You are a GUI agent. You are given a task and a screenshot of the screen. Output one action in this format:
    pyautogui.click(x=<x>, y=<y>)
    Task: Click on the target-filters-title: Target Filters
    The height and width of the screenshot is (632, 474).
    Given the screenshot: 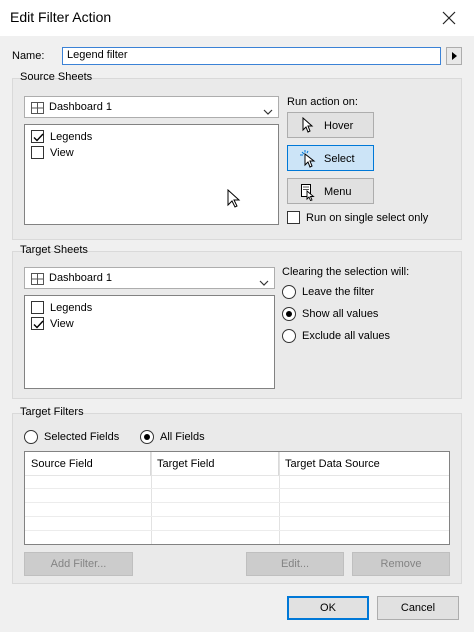 What is the action you would take?
    pyautogui.click(x=52, y=412)
    